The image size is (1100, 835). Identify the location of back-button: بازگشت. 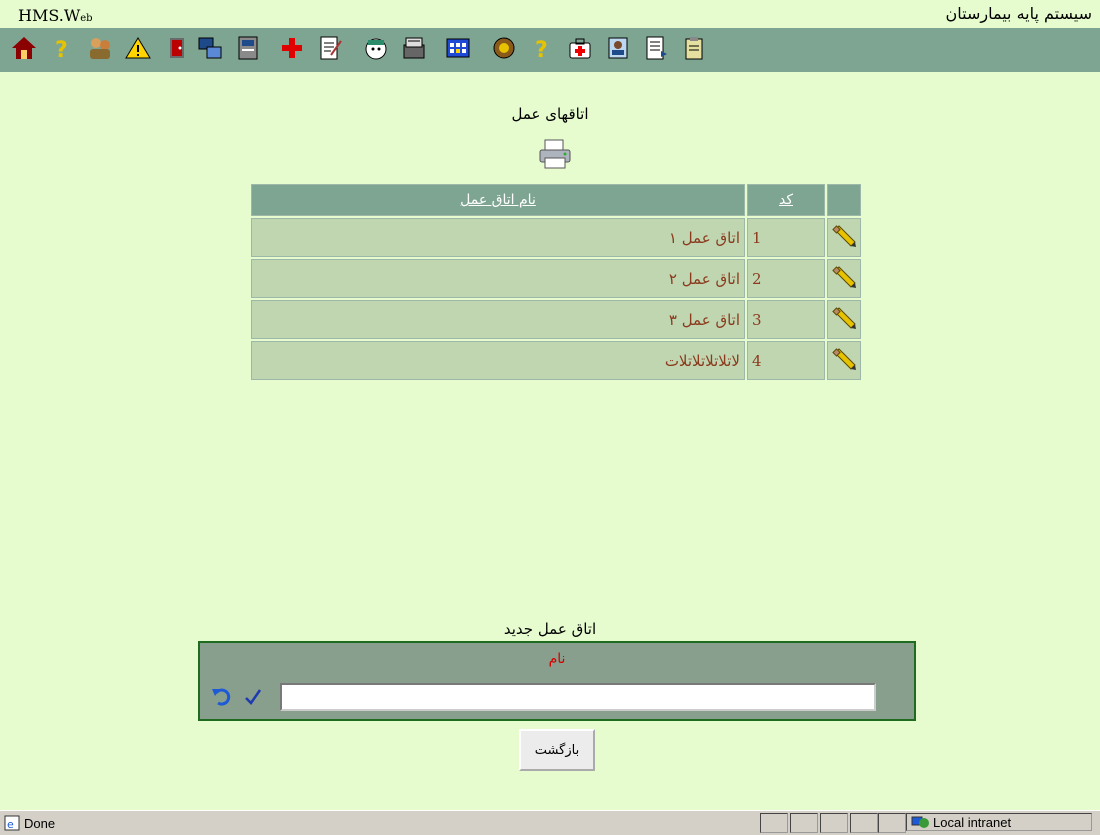
(557, 750).